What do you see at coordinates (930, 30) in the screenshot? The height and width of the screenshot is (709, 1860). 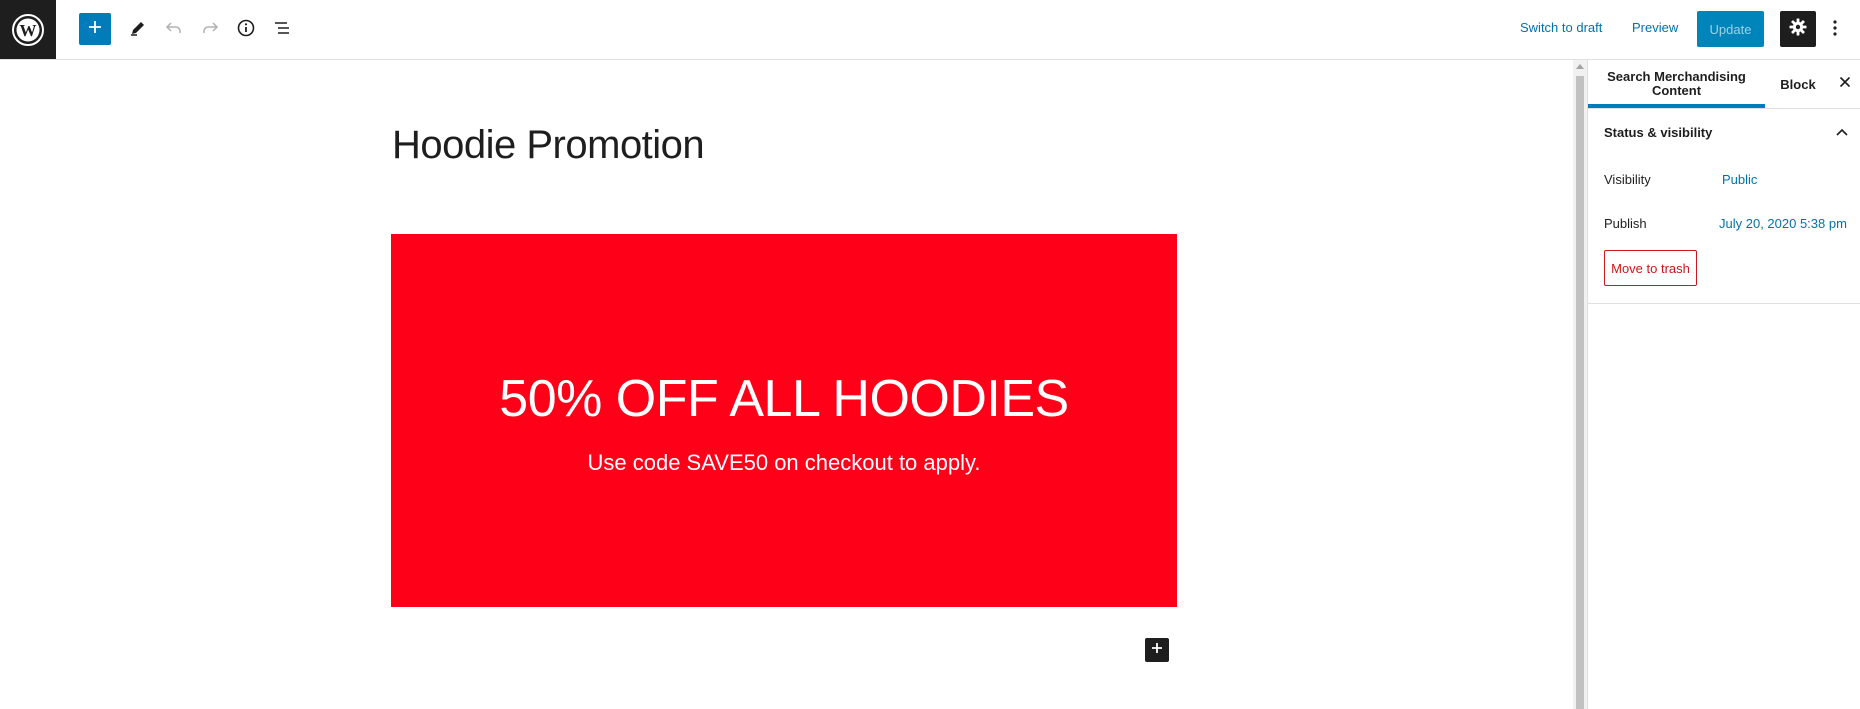 I see `editor-header: W Switch to draft Preview Update` at bounding box center [930, 30].